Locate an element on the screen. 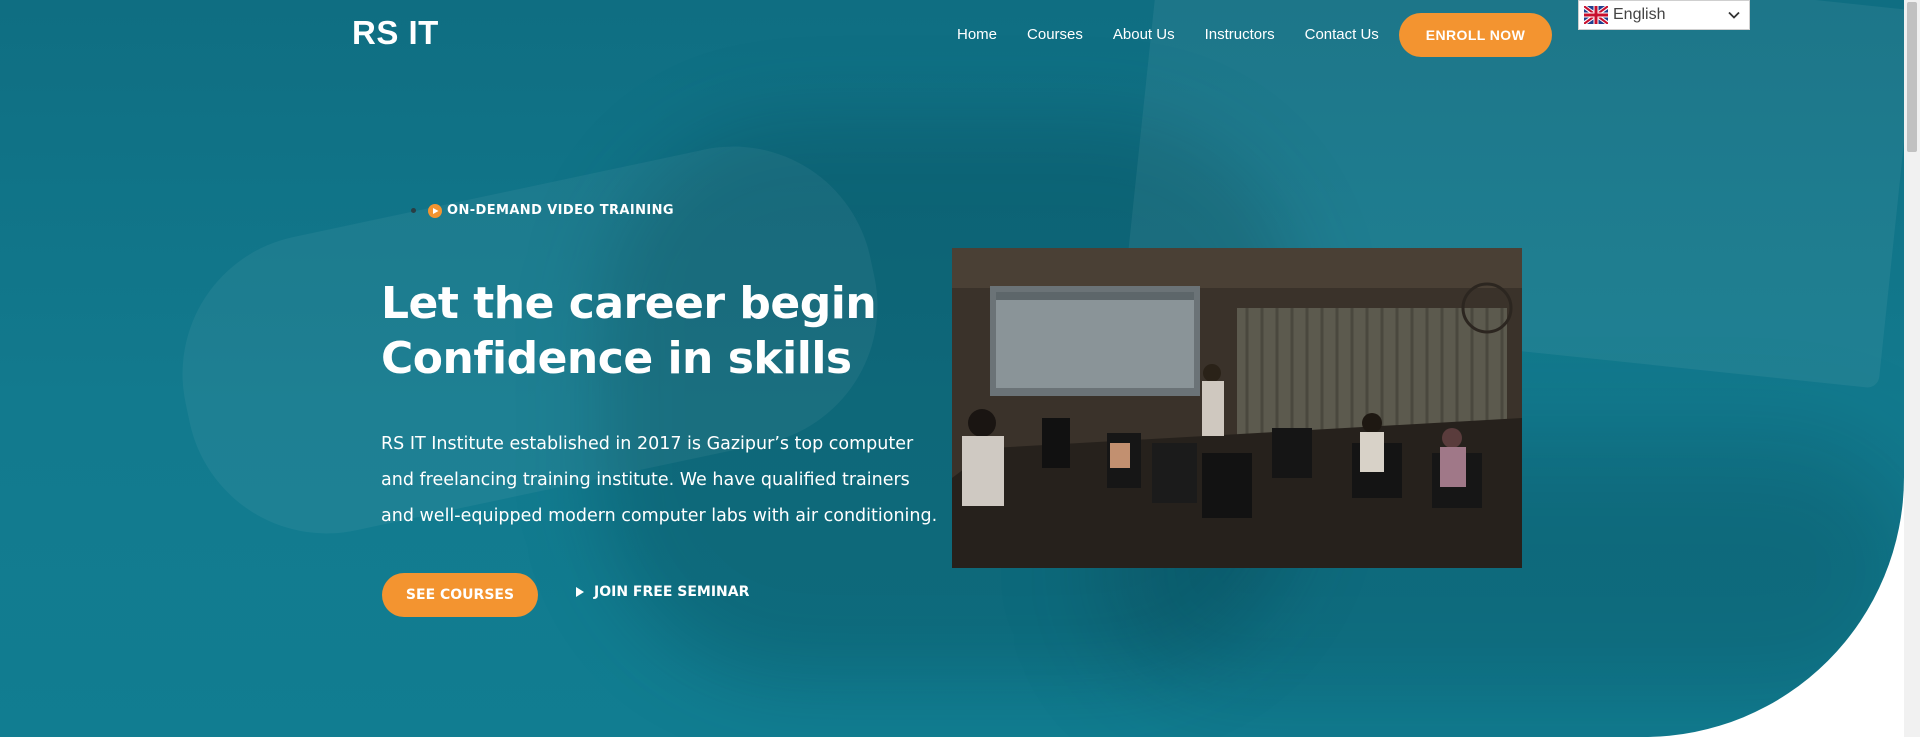 The height and width of the screenshot is (737, 1920). language-label: English is located at coordinates (1639, 14).